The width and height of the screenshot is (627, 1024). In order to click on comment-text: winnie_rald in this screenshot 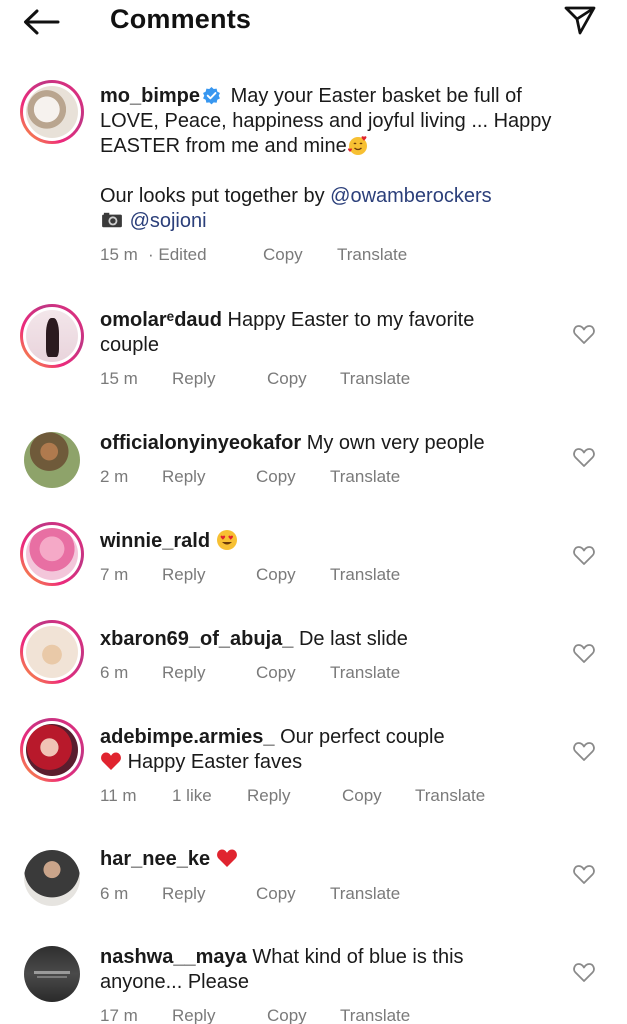, I will do `click(335, 541)`.